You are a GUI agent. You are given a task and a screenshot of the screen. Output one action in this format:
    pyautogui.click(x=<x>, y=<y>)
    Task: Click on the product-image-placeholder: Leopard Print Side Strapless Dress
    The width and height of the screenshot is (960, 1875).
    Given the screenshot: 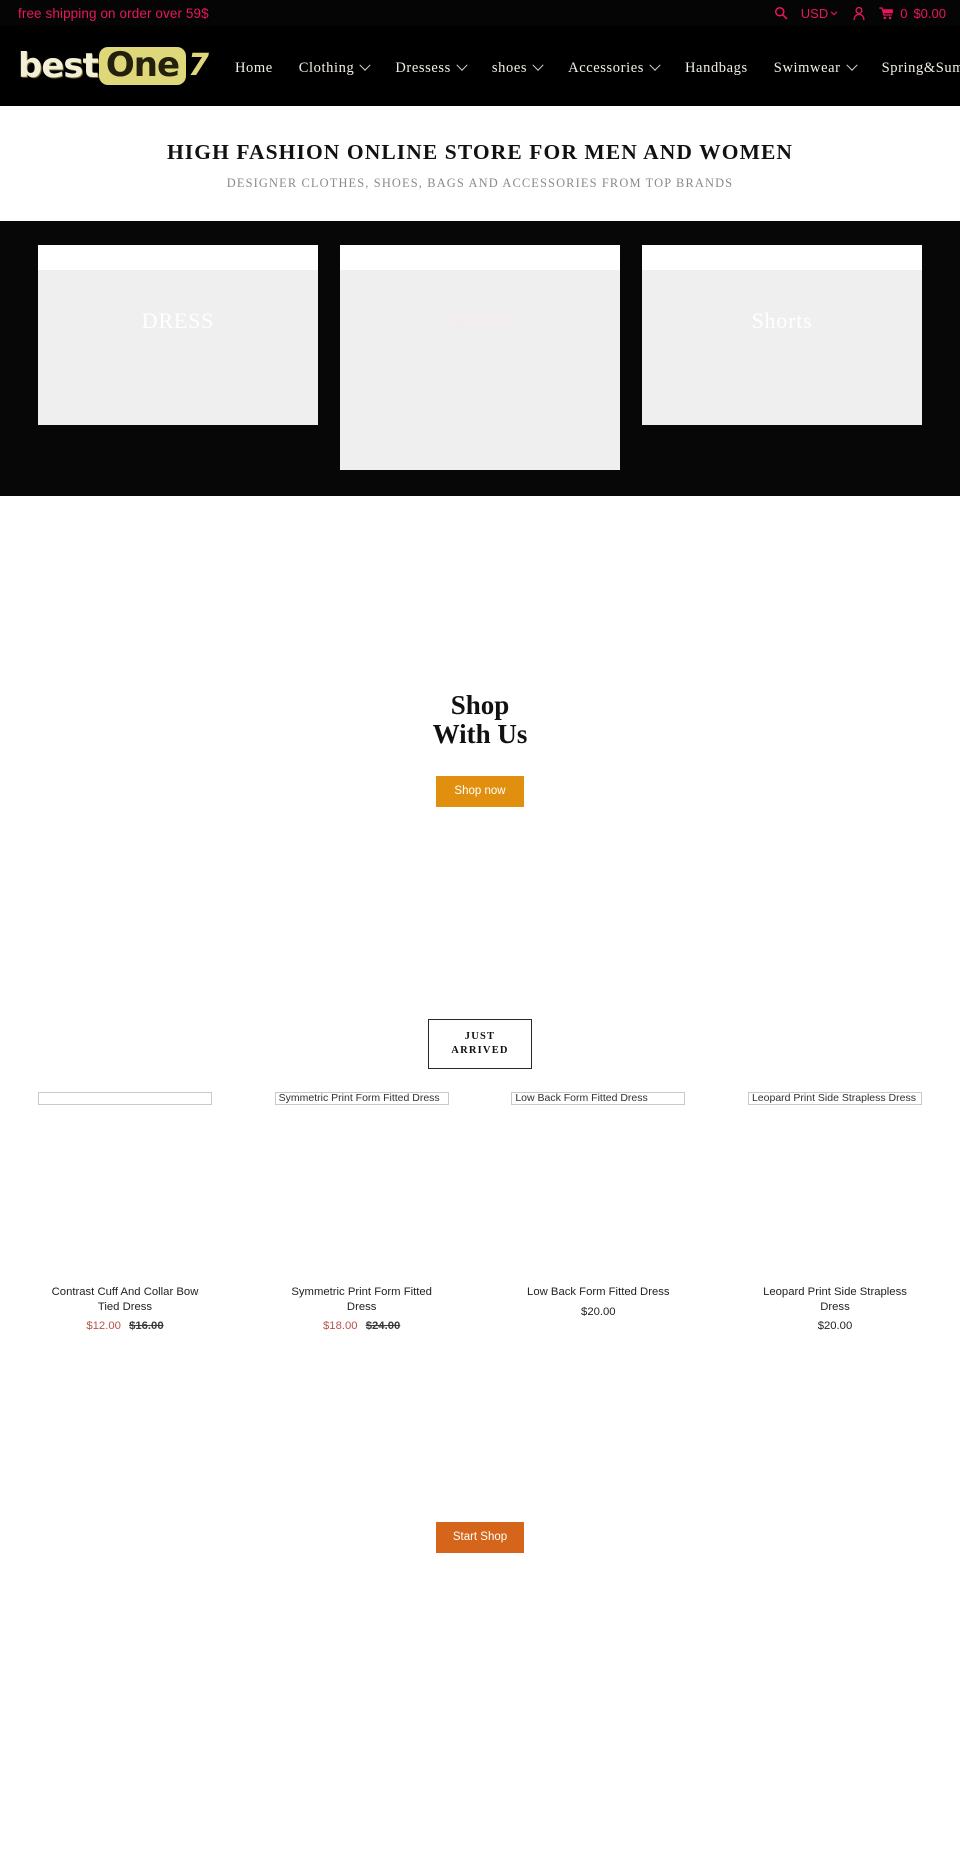 What is the action you would take?
    pyautogui.click(x=834, y=1099)
    